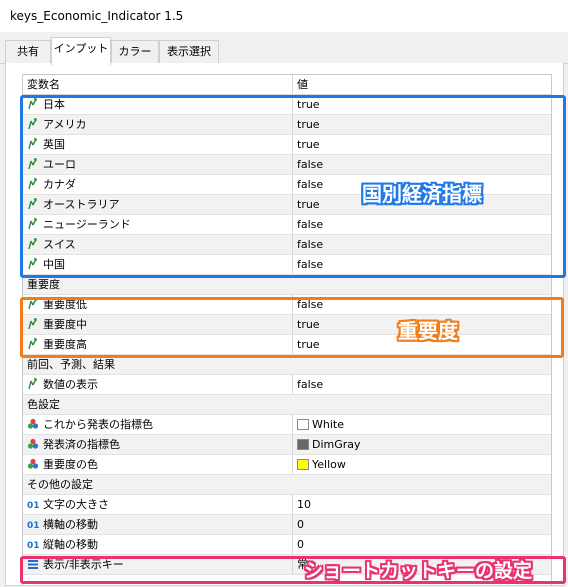  Describe the element at coordinates (59, 184) in the screenshot. I see `param-label: カナダ` at that location.